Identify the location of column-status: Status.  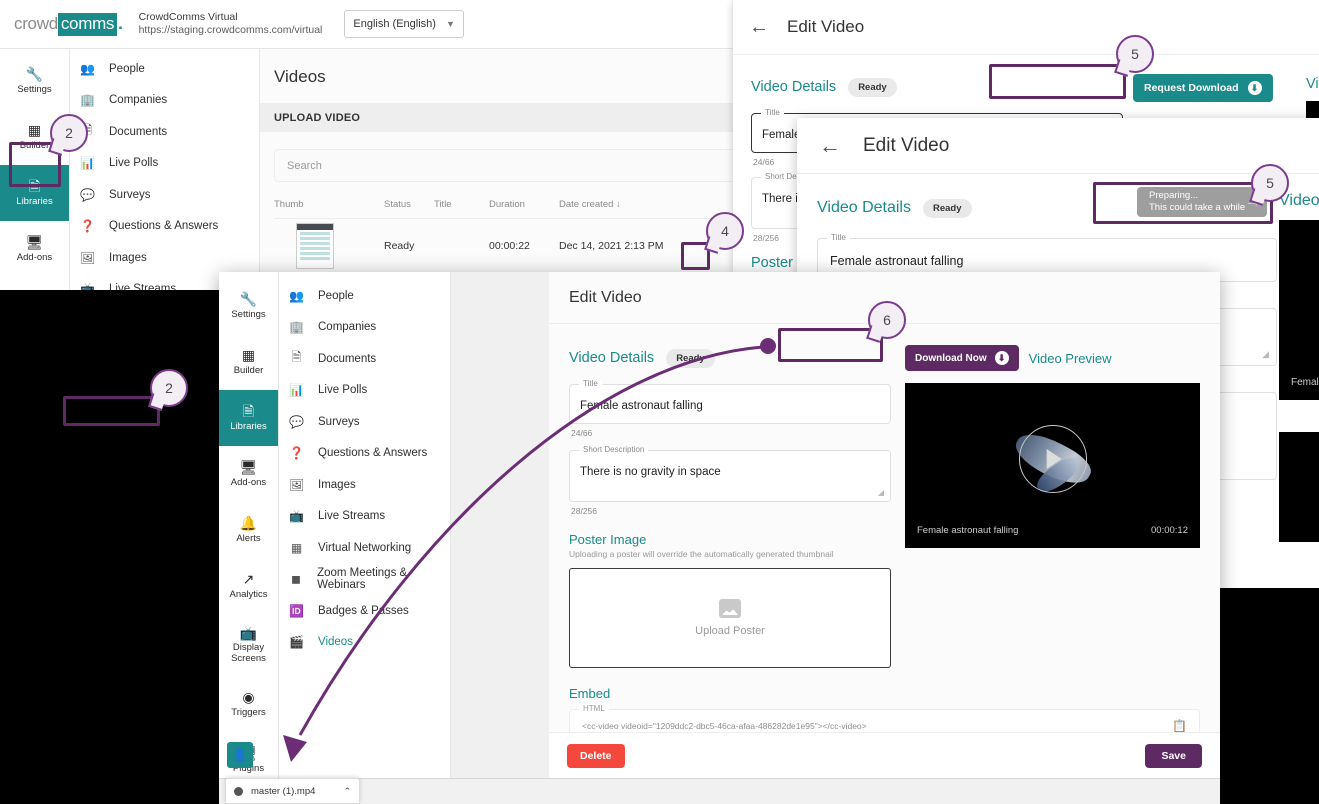
(397, 204).